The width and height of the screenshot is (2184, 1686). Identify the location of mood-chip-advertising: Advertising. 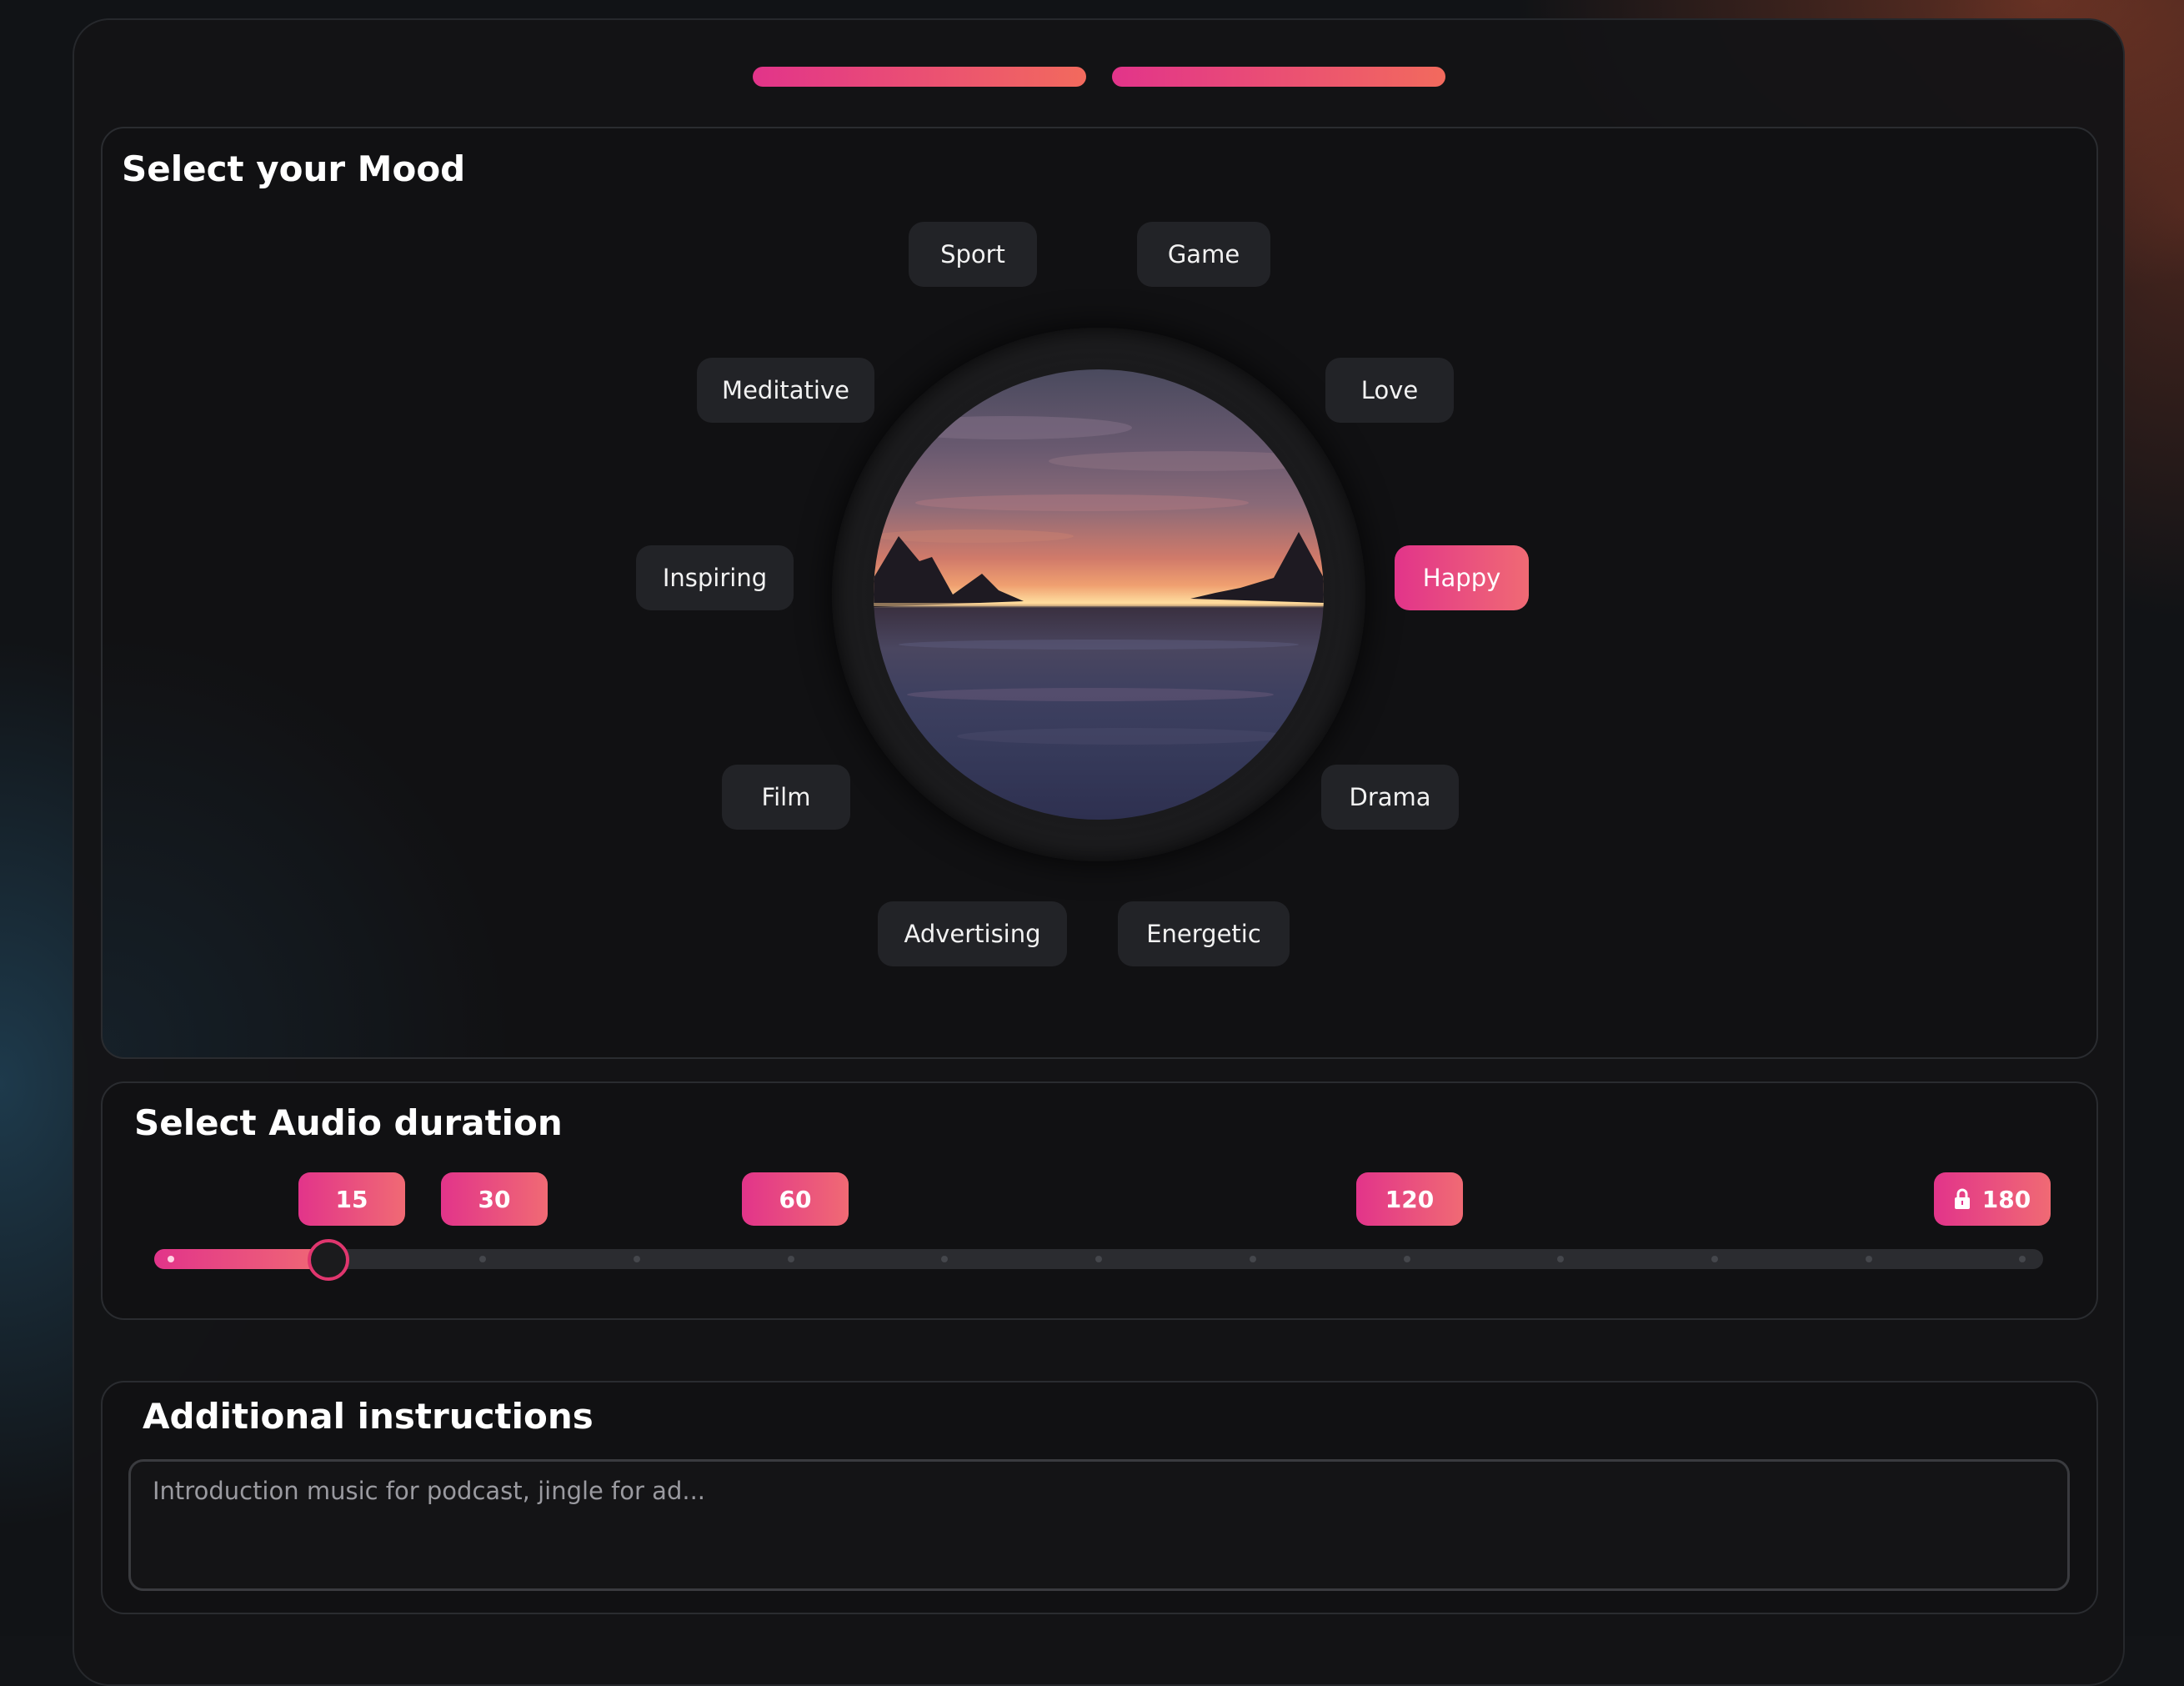
(972, 934).